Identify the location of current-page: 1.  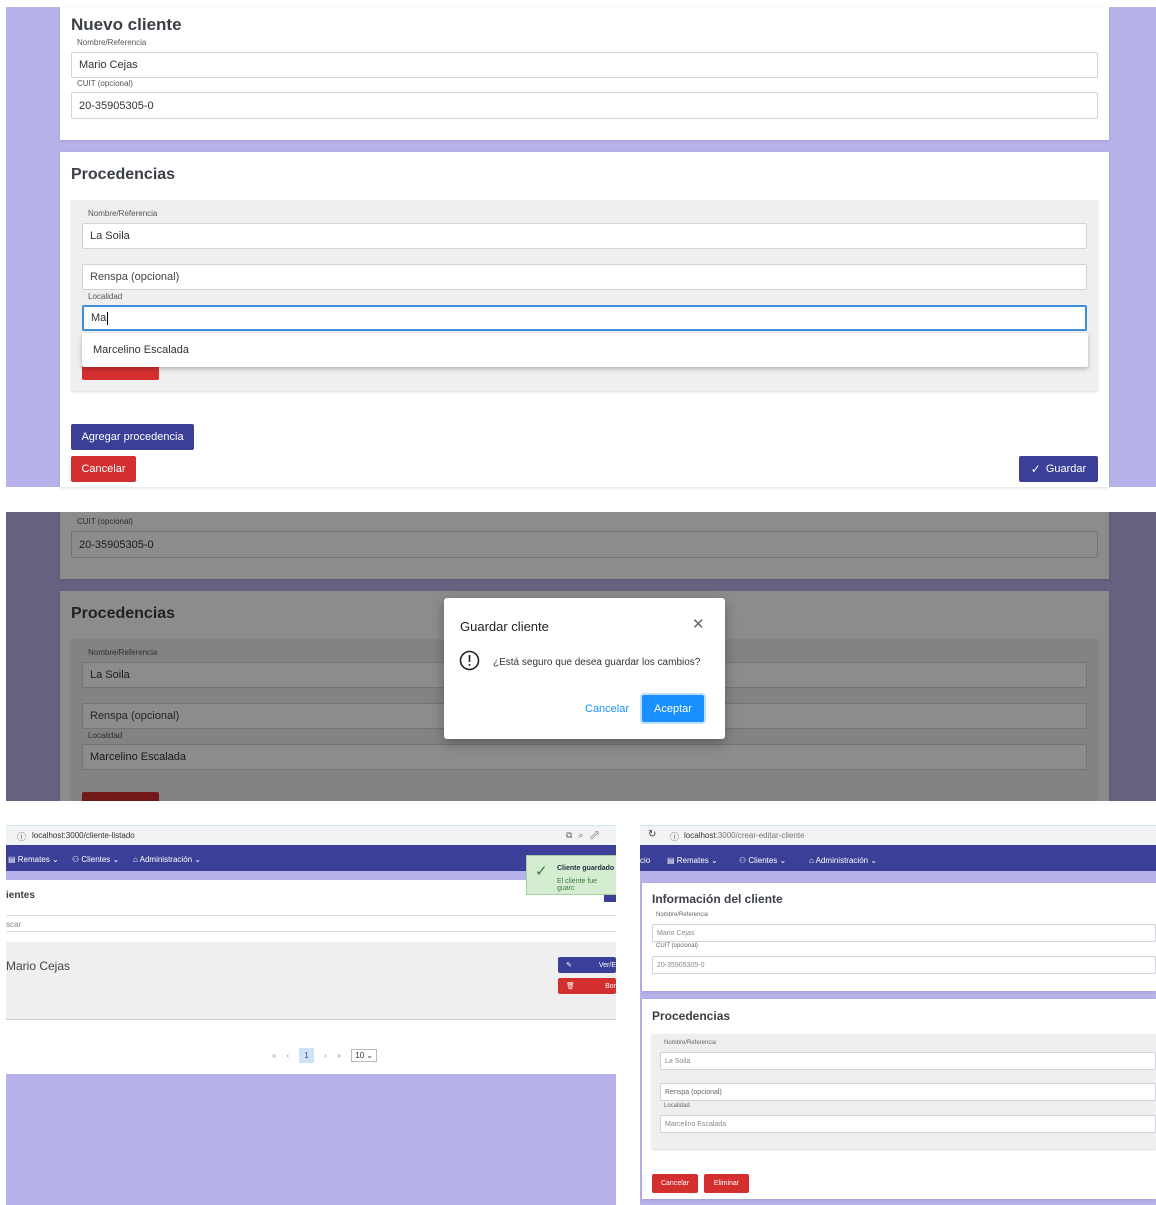
(307, 1055).